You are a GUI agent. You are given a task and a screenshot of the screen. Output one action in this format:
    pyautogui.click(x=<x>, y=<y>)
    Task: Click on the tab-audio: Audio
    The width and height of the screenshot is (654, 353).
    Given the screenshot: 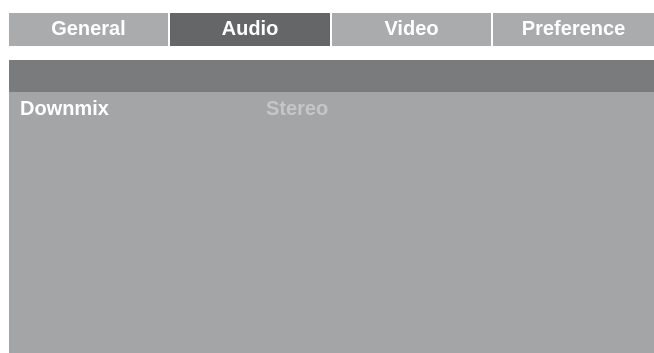 What is the action you would take?
    pyautogui.click(x=251, y=29)
    